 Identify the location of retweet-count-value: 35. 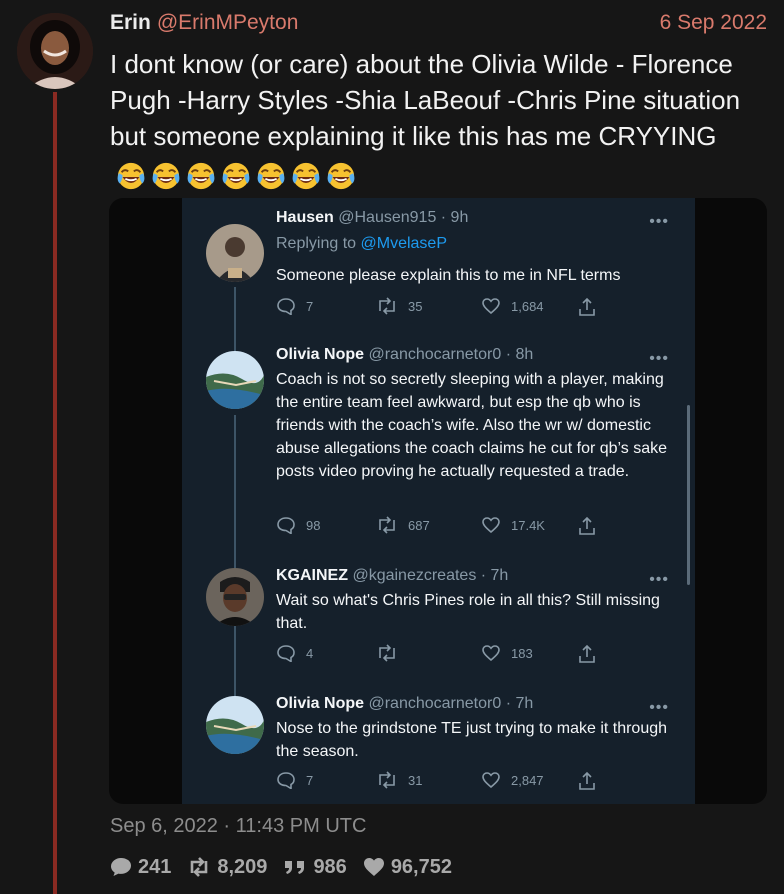
(415, 306).